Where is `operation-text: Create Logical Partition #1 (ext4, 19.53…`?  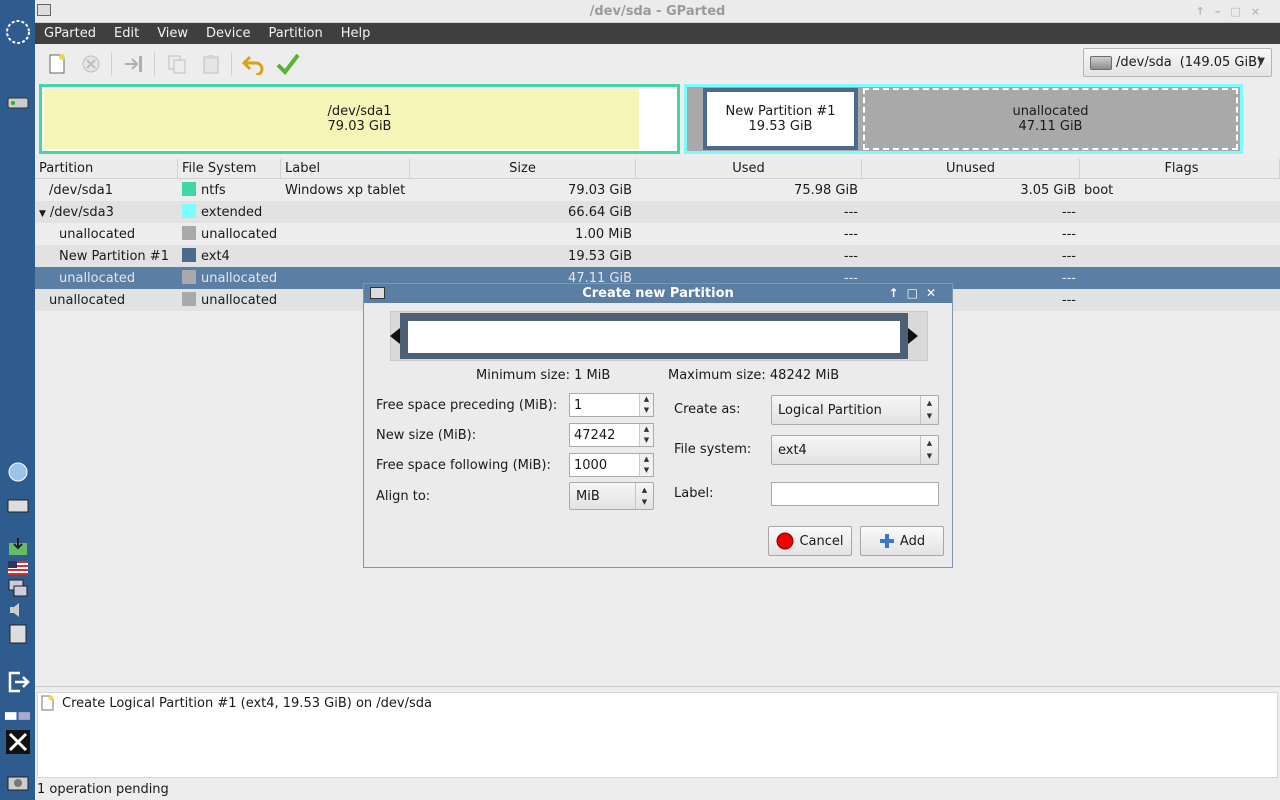
operation-text: Create Logical Partition #1 (ext4, 19.53… is located at coordinates (247, 703).